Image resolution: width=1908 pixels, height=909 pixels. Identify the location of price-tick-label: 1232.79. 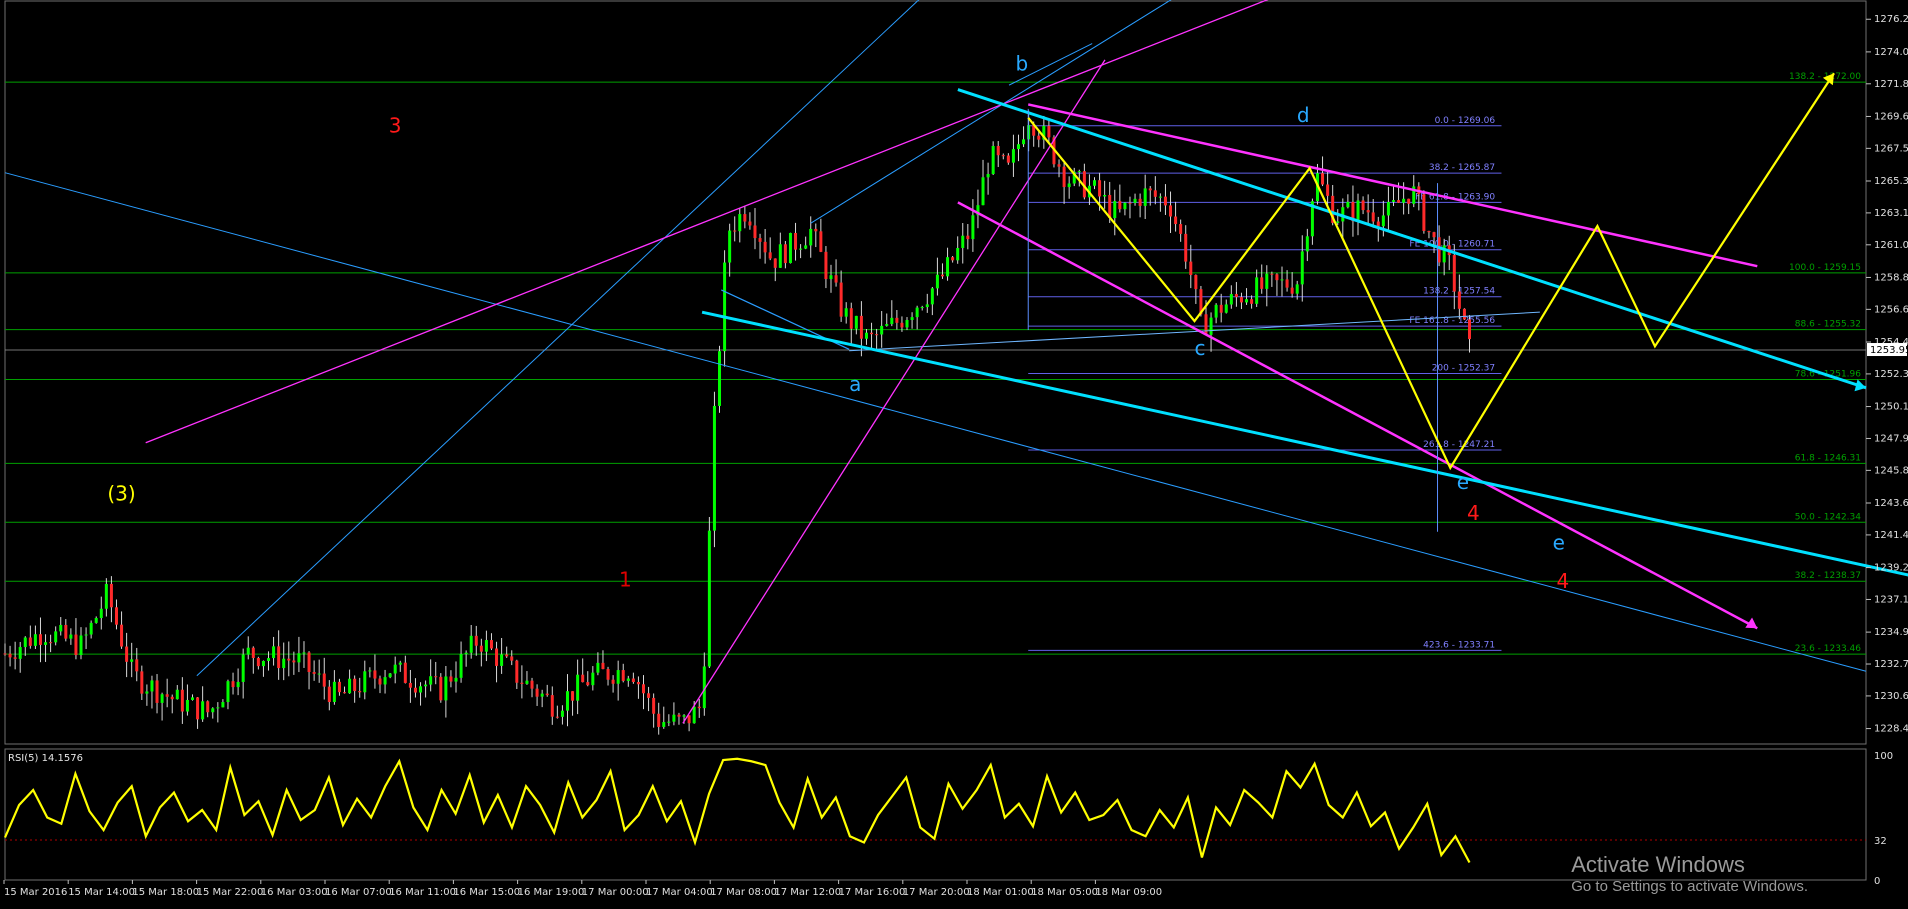
(1891, 664).